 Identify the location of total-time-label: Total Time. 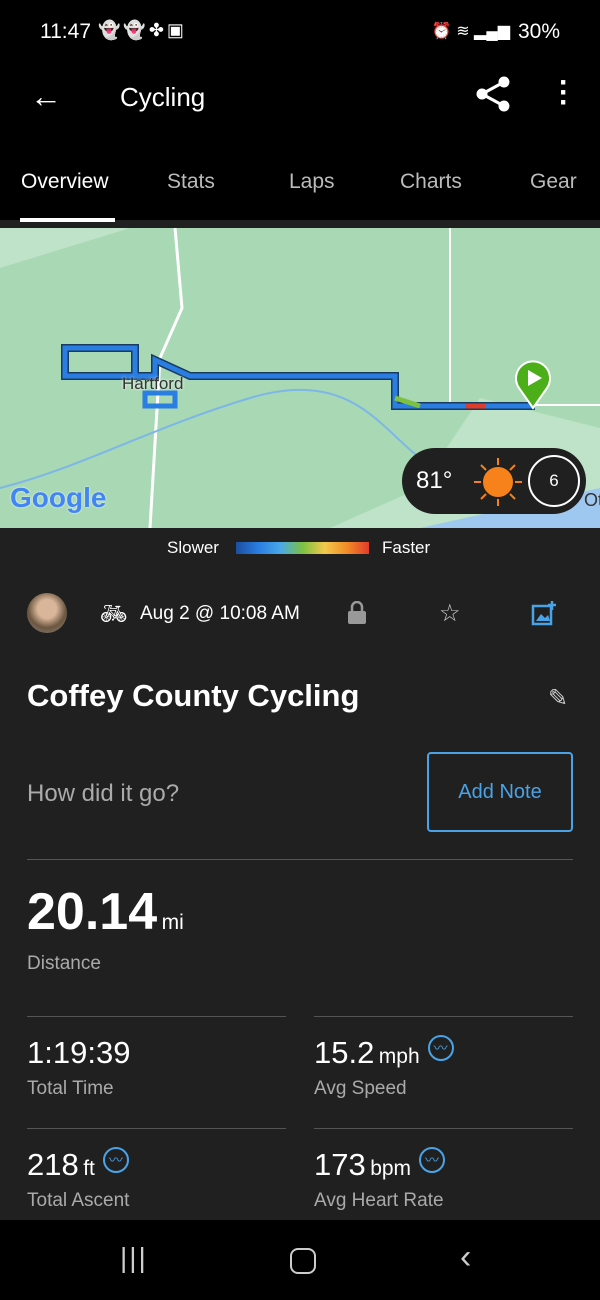
(70, 1088).